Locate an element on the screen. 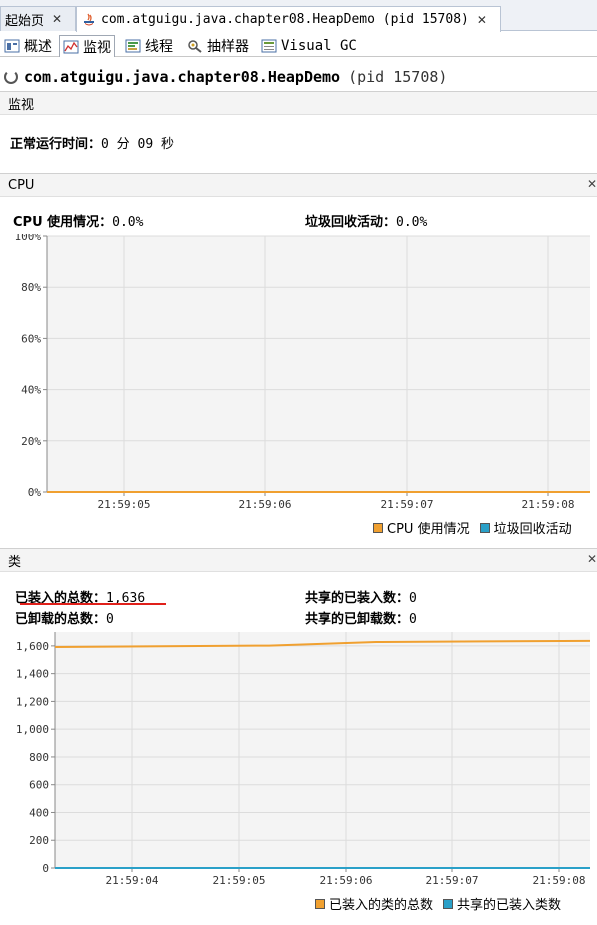 The width and height of the screenshot is (597, 925). visualgc-icon is located at coordinates (269, 46).